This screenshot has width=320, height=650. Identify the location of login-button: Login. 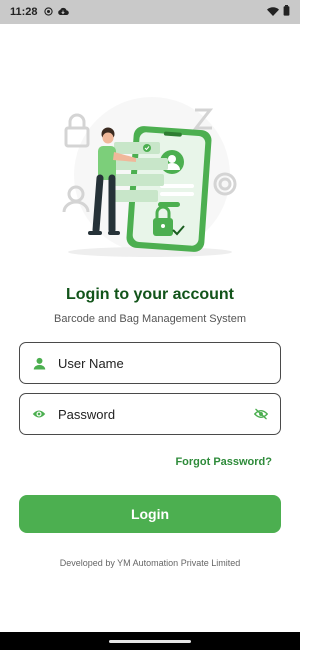
(150, 514).